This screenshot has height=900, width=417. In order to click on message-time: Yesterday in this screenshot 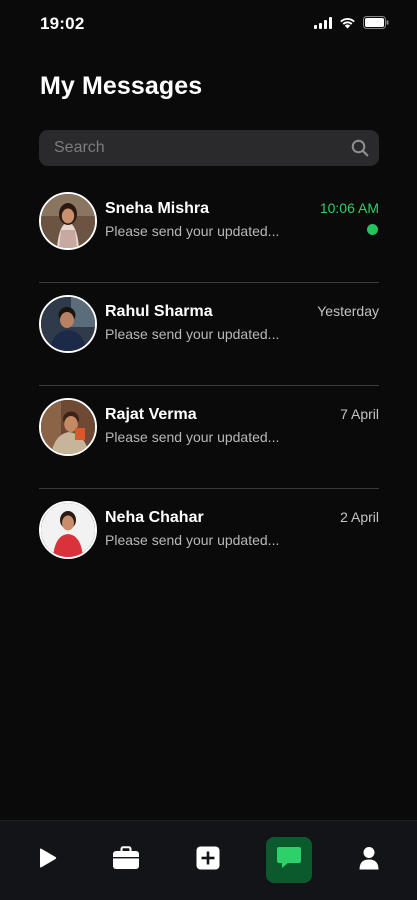, I will do `click(348, 311)`.